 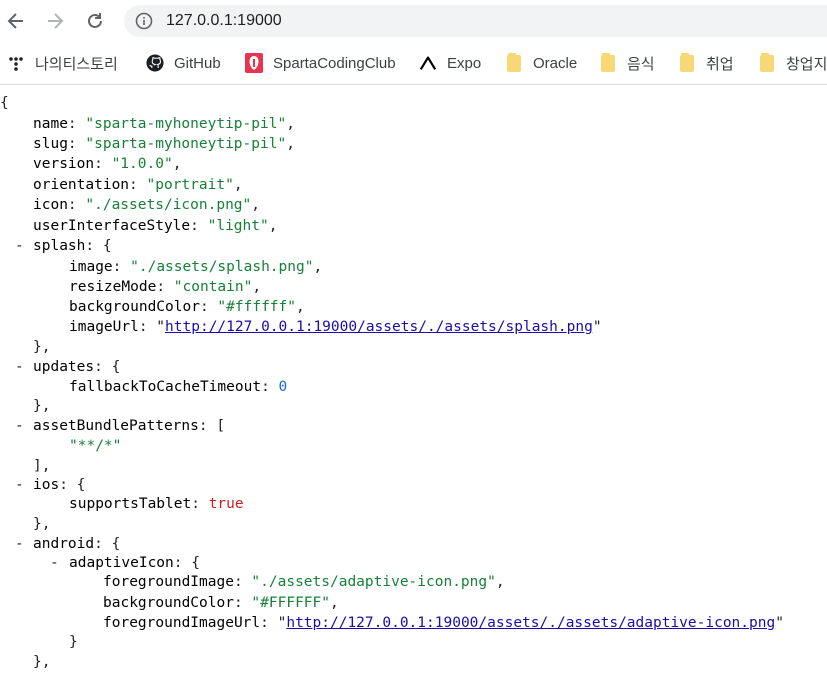 I want to click on json-row-splash-resizemode: resizeMode: "contain",, so click(x=165, y=287).